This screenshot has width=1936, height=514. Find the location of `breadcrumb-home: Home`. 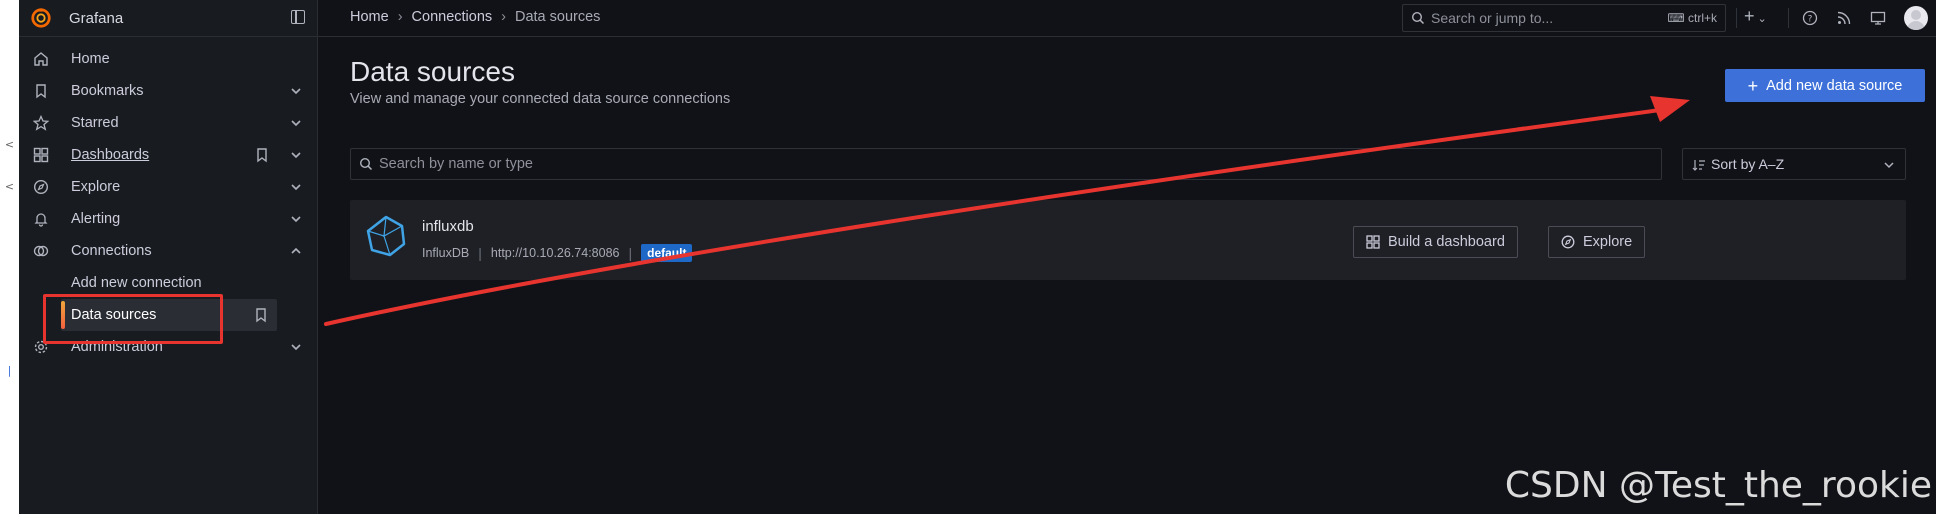

breadcrumb-home: Home is located at coordinates (369, 17).